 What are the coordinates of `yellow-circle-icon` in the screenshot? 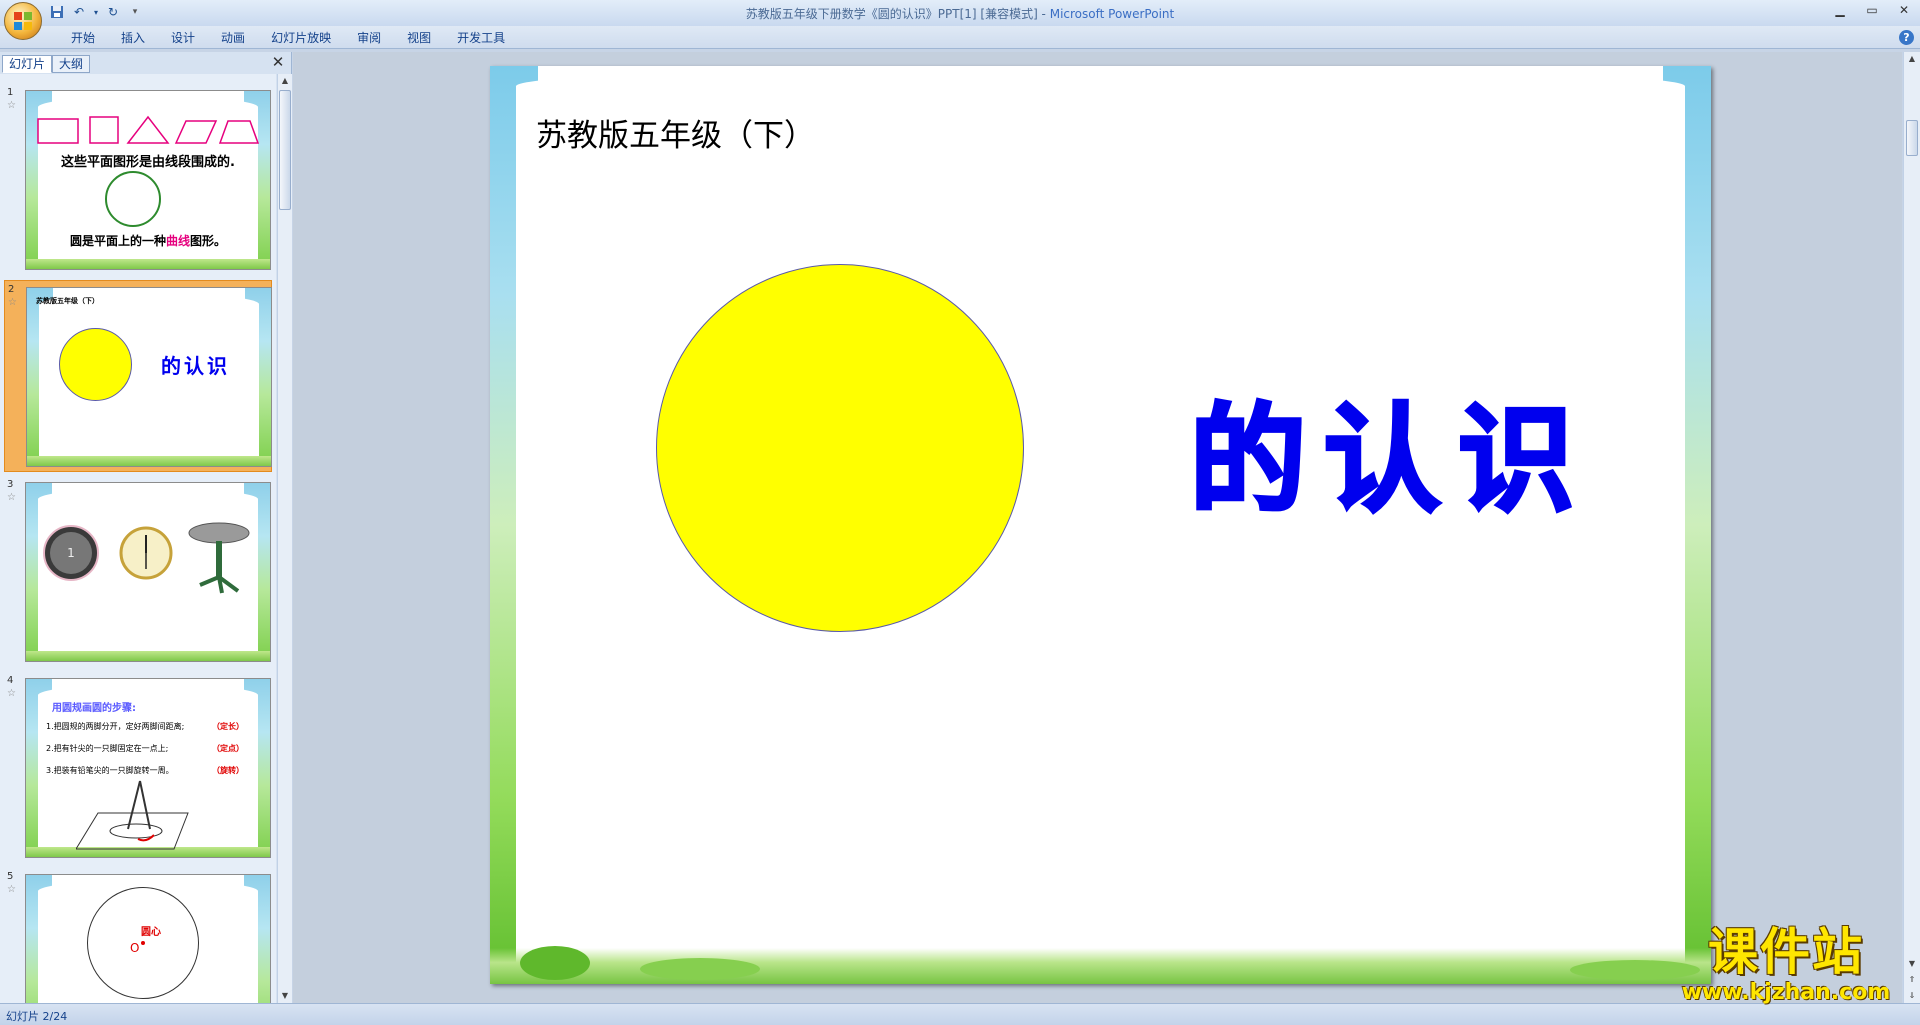 It's located at (95, 364).